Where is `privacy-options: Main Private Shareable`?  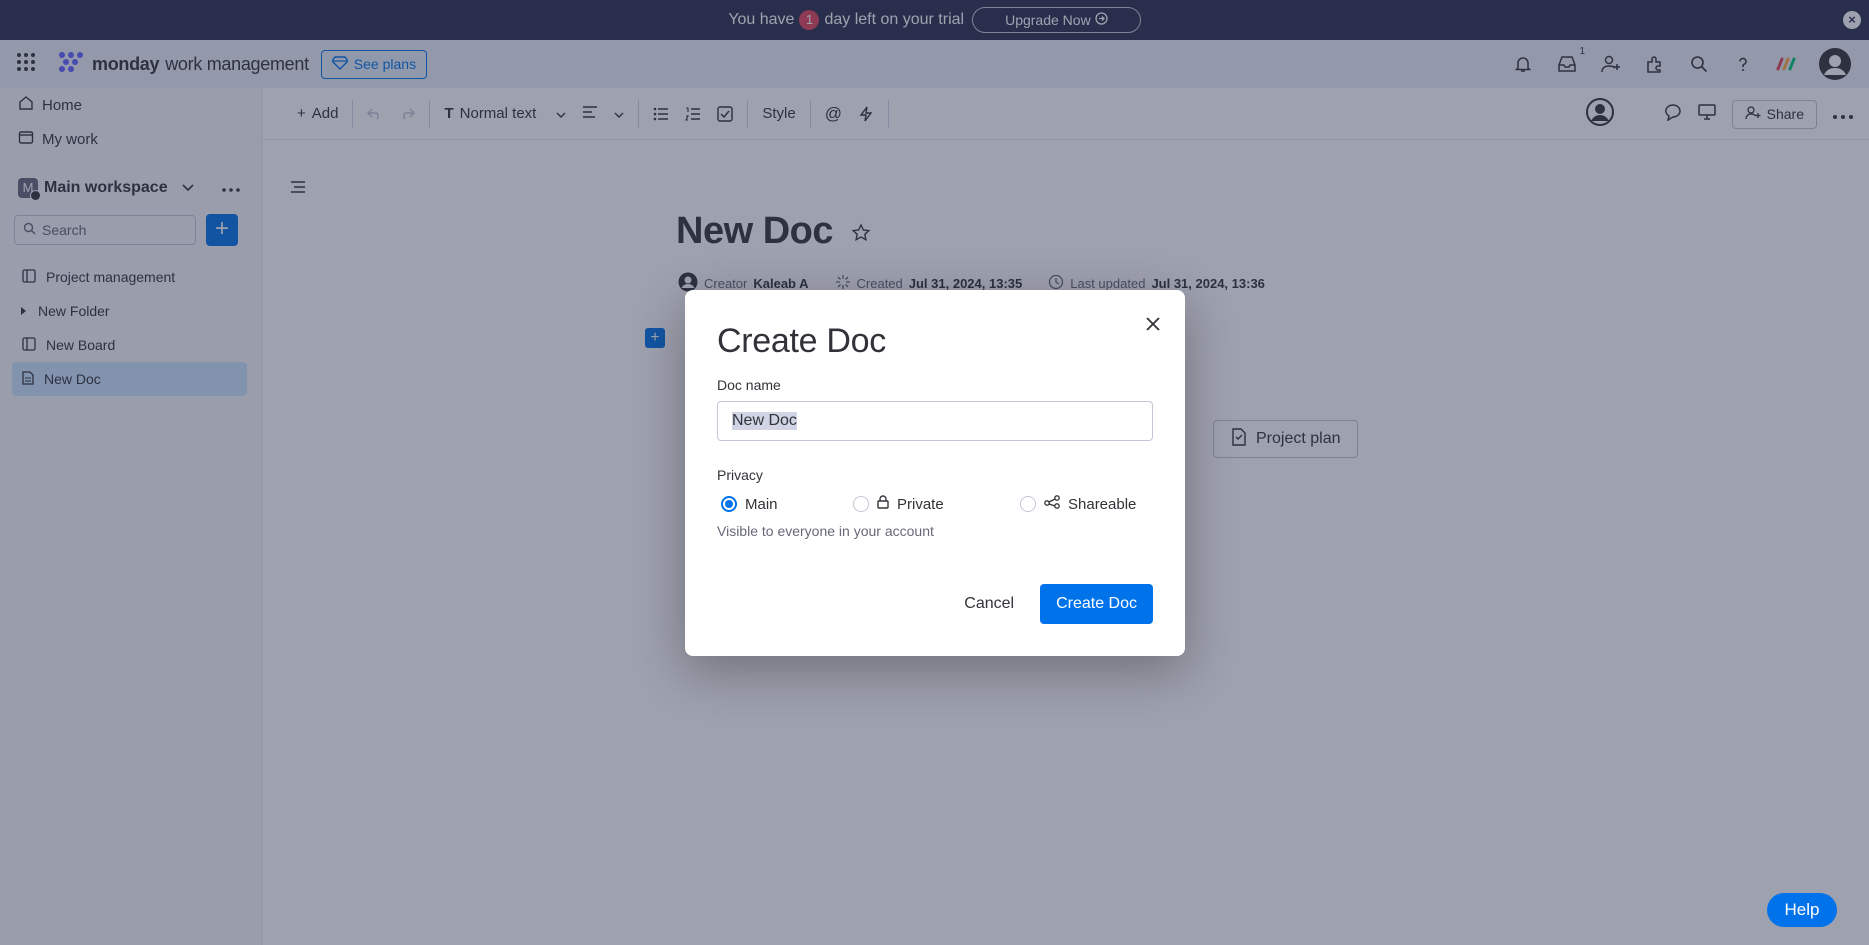
privacy-options: Main Private Shareable is located at coordinates (935, 504).